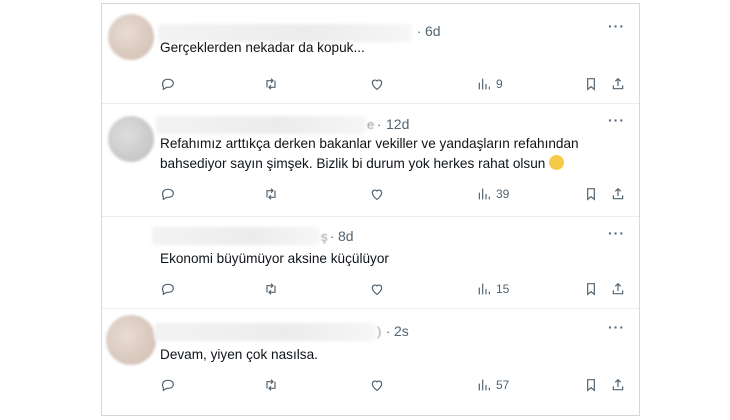  What do you see at coordinates (324, 236) in the screenshot?
I see `username-tail: ş` at bounding box center [324, 236].